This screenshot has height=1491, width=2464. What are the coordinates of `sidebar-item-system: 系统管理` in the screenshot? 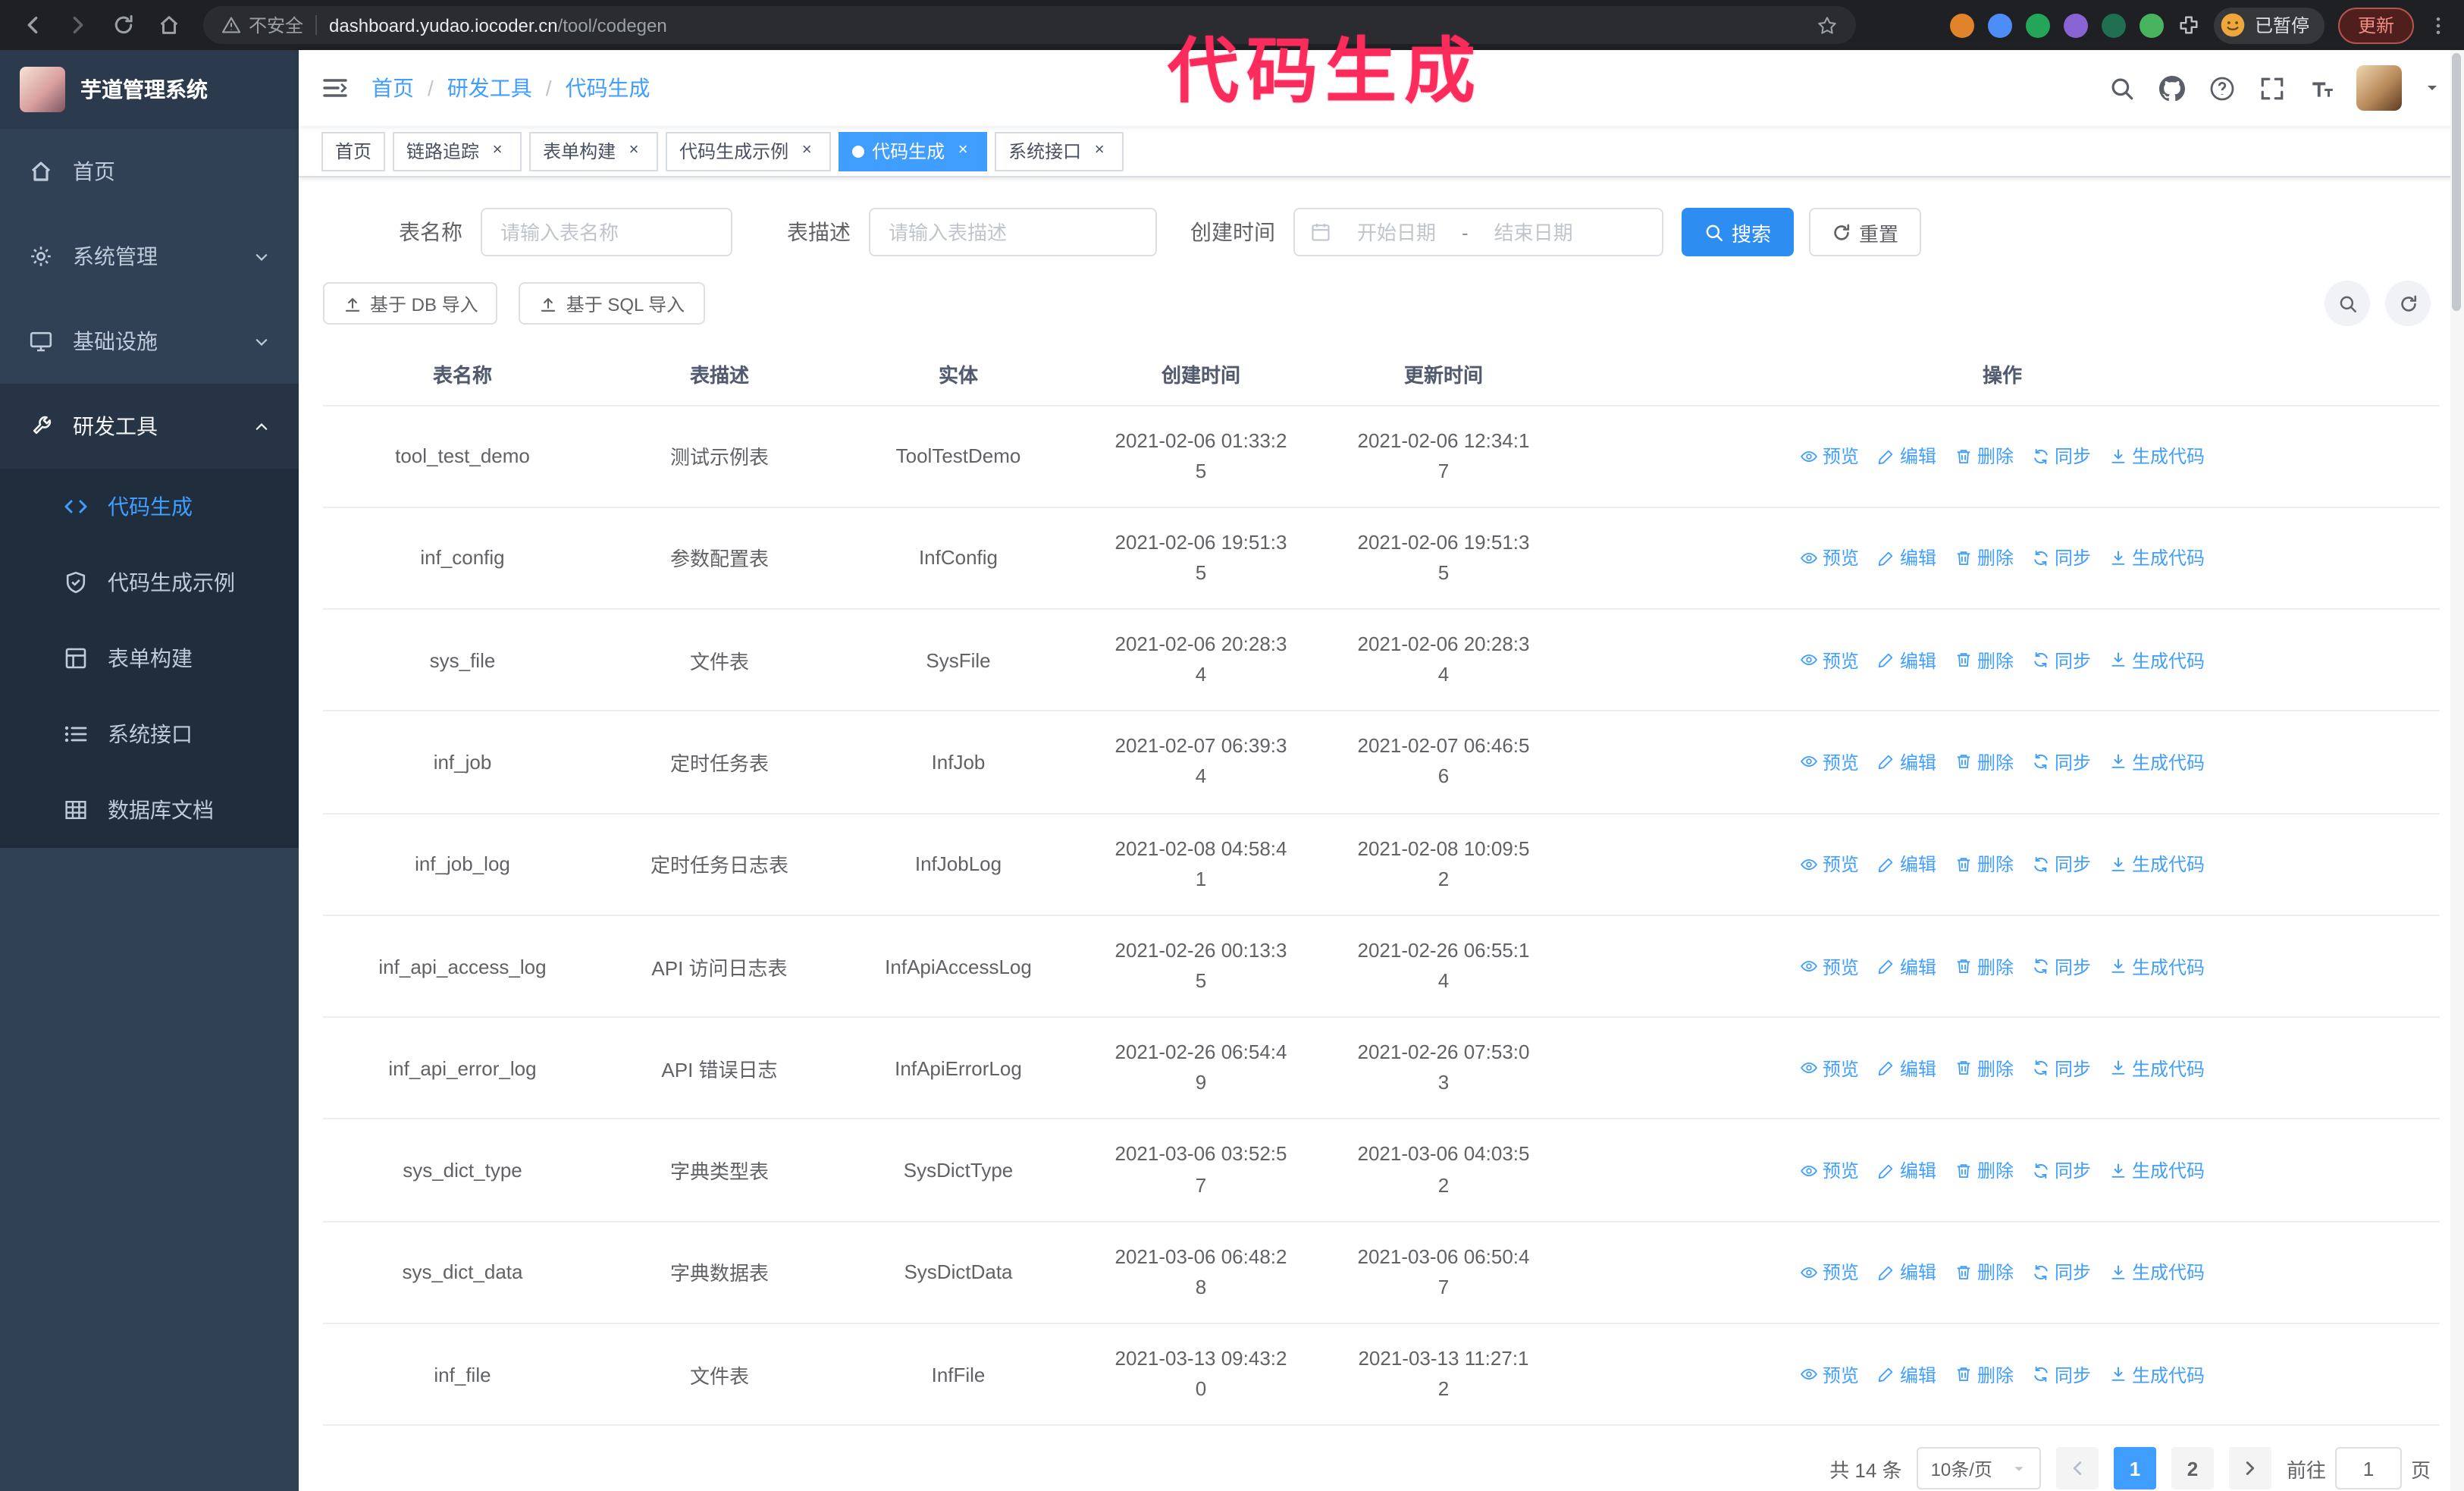 It's located at (150, 256).